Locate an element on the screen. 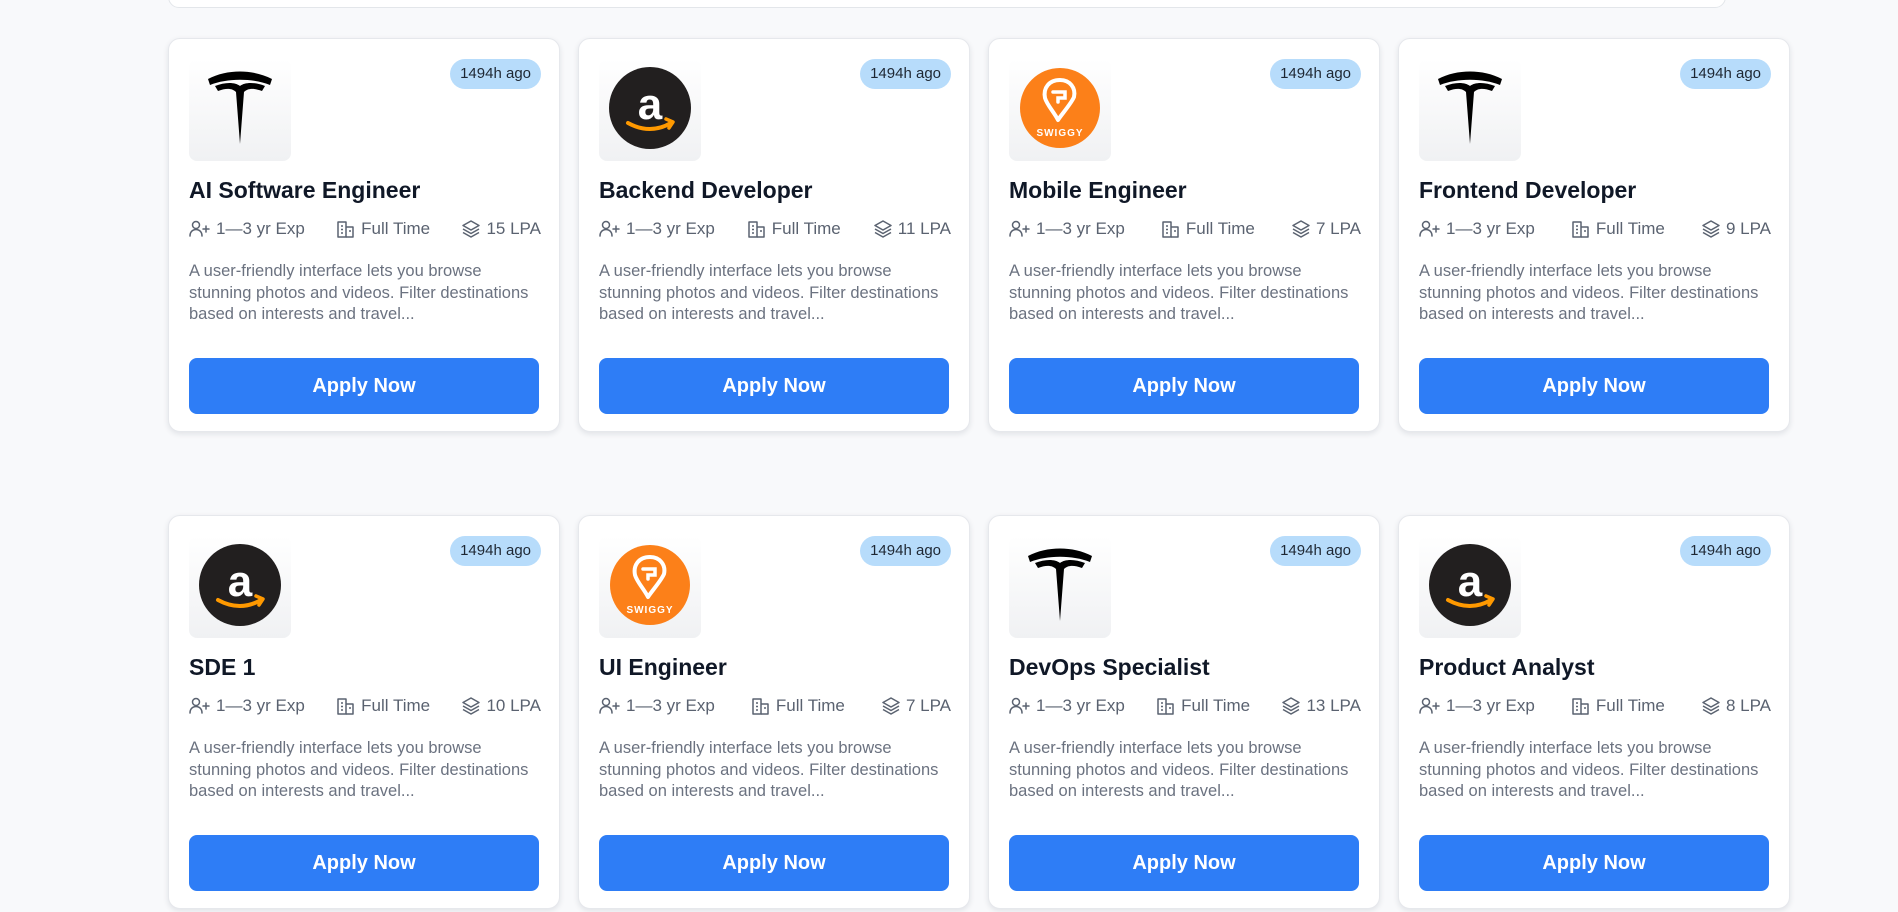 Image resolution: width=1898 pixels, height=912 pixels. job-title: AI Software Engineer is located at coordinates (304, 190).